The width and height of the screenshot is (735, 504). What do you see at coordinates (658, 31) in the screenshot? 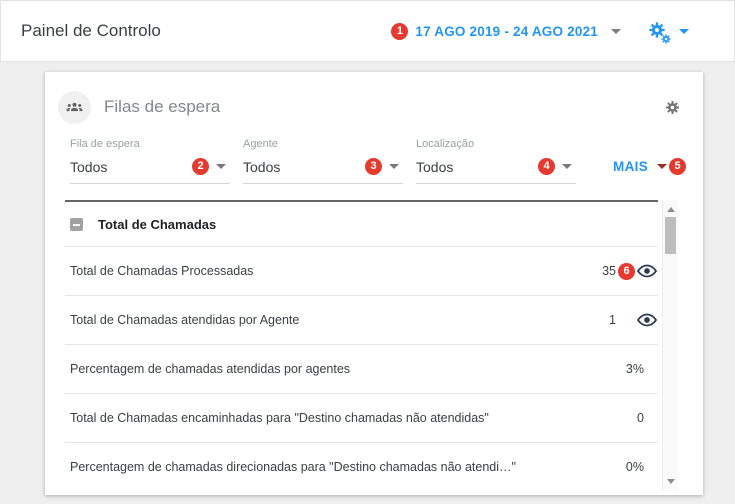
I see `double-gear-icon` at bounding box center [658, 31].